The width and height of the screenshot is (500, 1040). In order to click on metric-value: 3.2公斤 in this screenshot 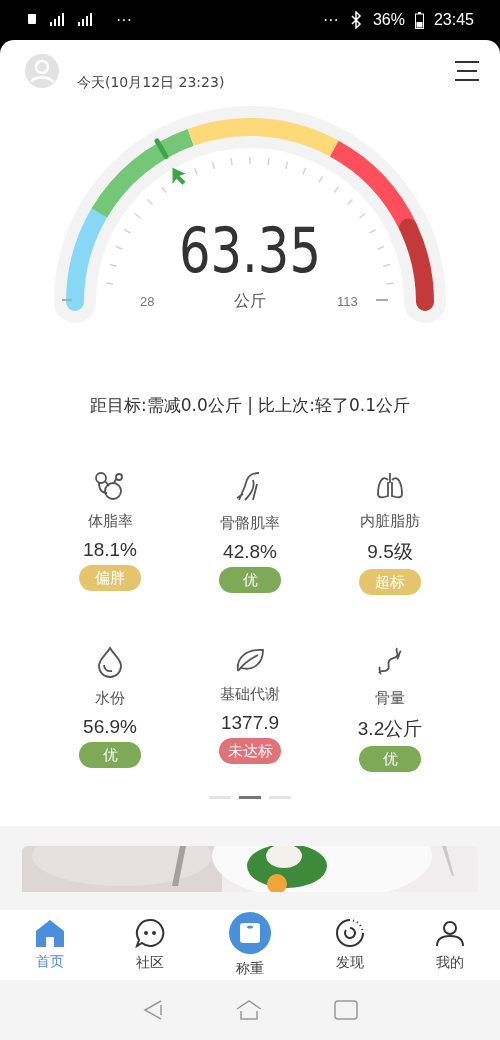, I will do `click(390, 729)`.